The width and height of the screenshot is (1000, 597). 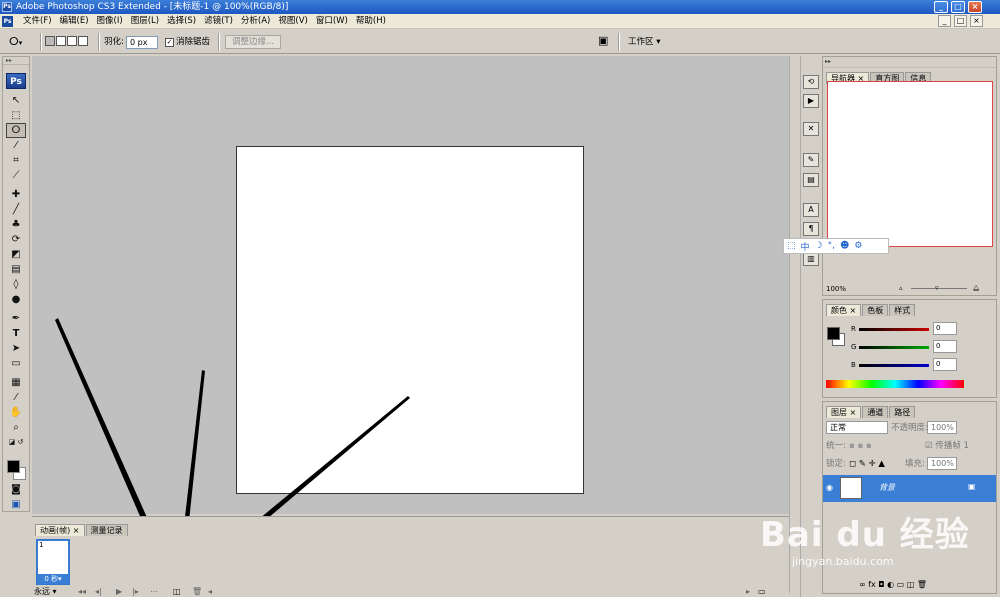 What do you see at coordinates (16, 100) in the screenshot?
I see `move-tool-icon: ↖` at bounding box center [16, 100].